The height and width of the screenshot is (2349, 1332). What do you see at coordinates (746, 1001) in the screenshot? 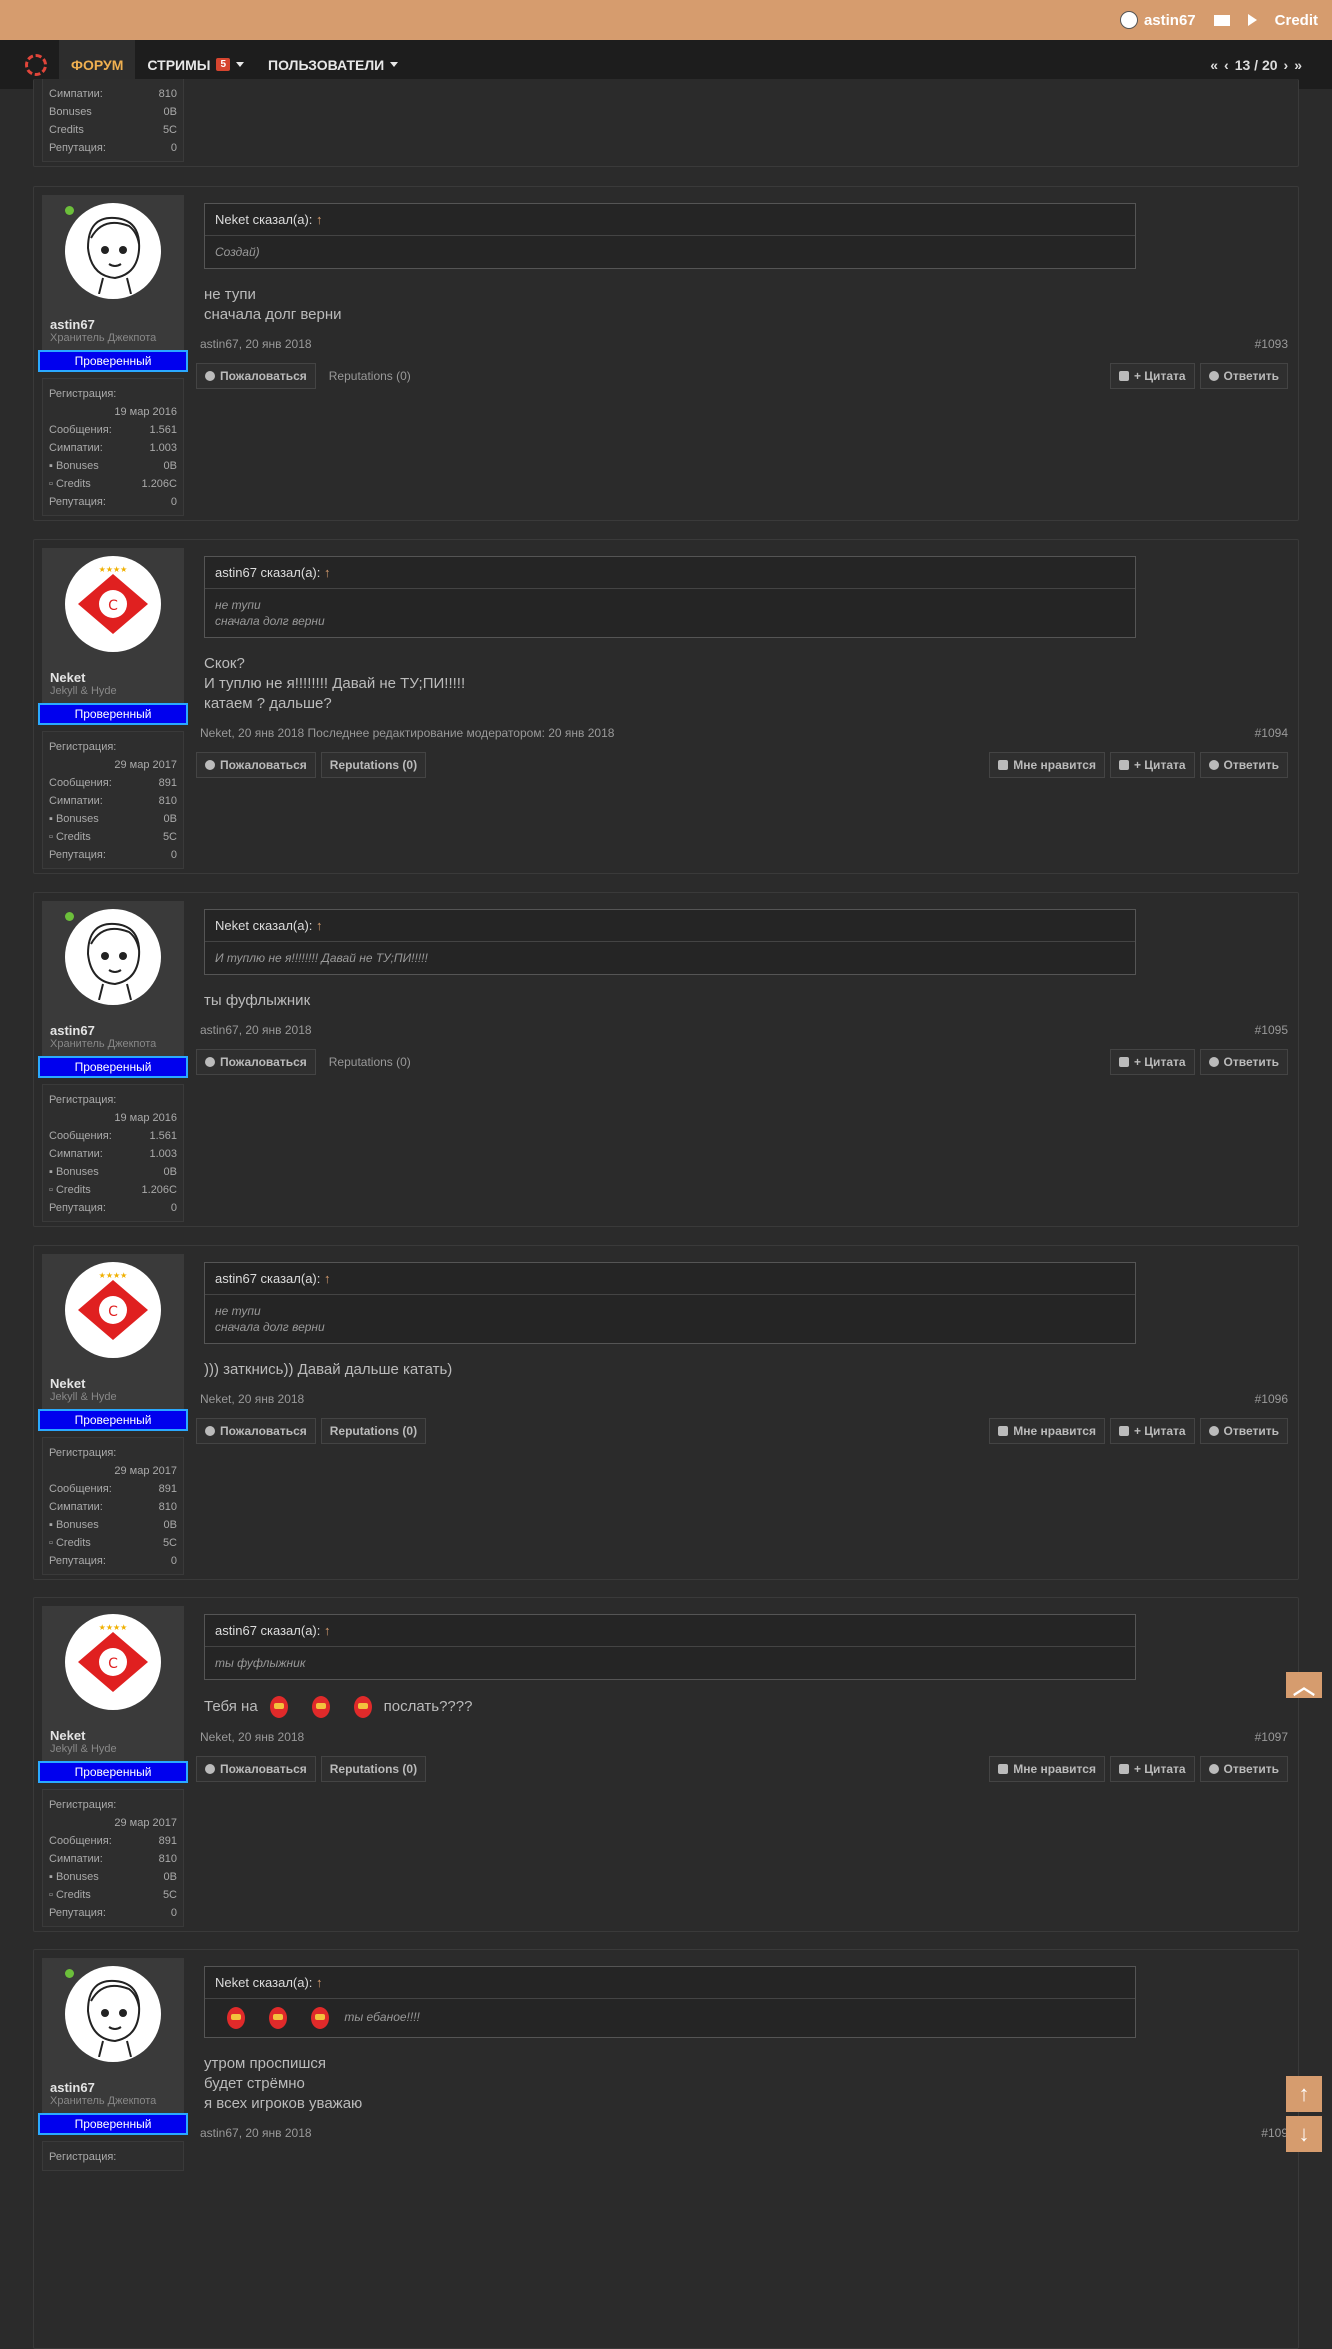
I see `message-body: ты фуфлыжник` at bounding box center [746, 1001].